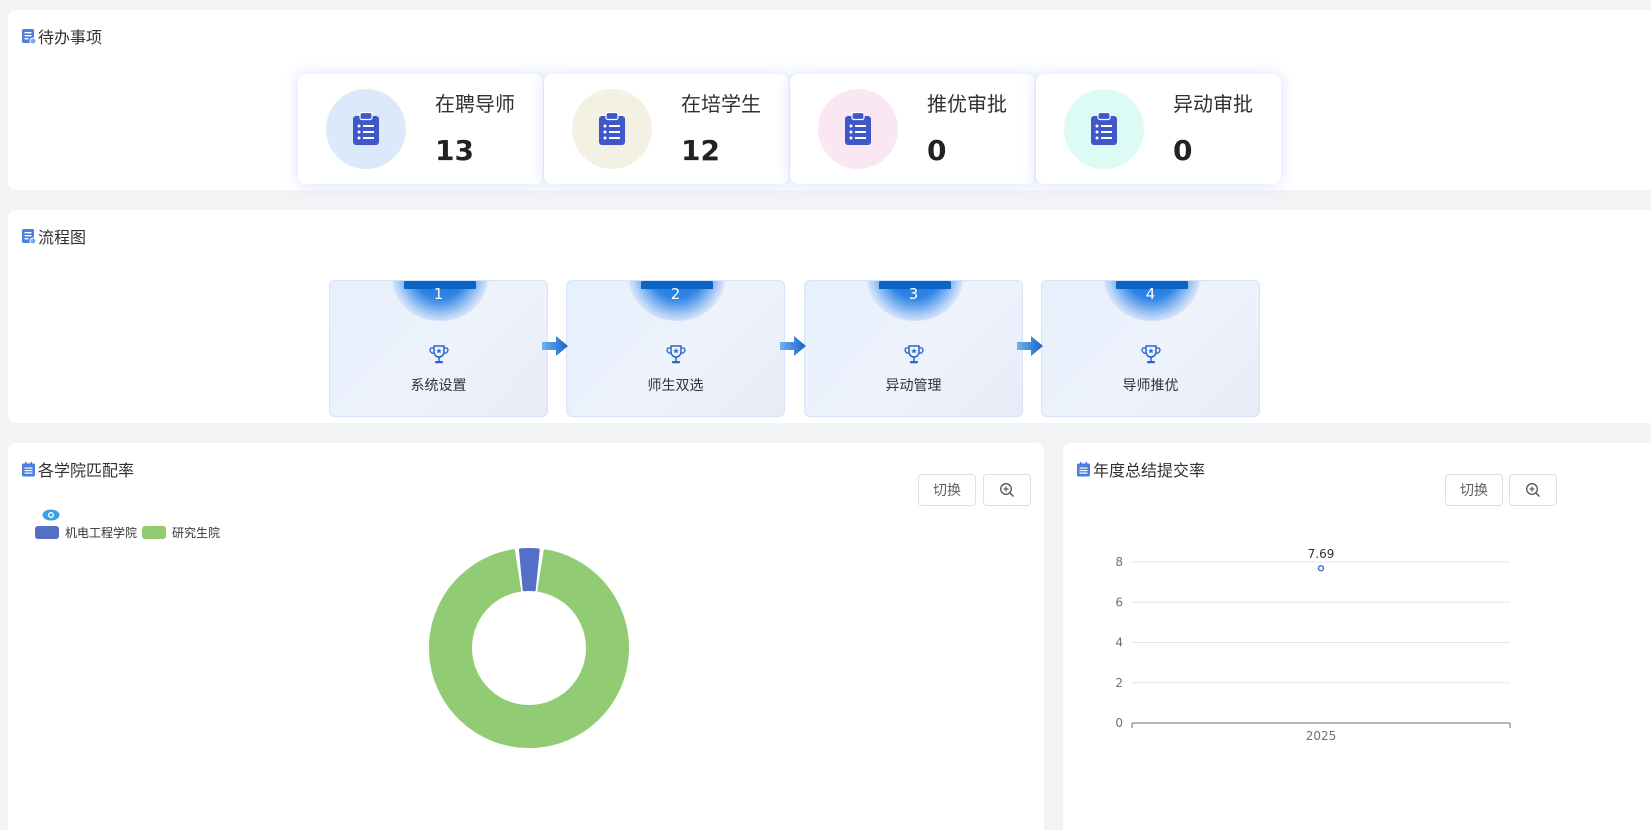  I want to click on flow-title-text: 流程图, so click(62, 237).